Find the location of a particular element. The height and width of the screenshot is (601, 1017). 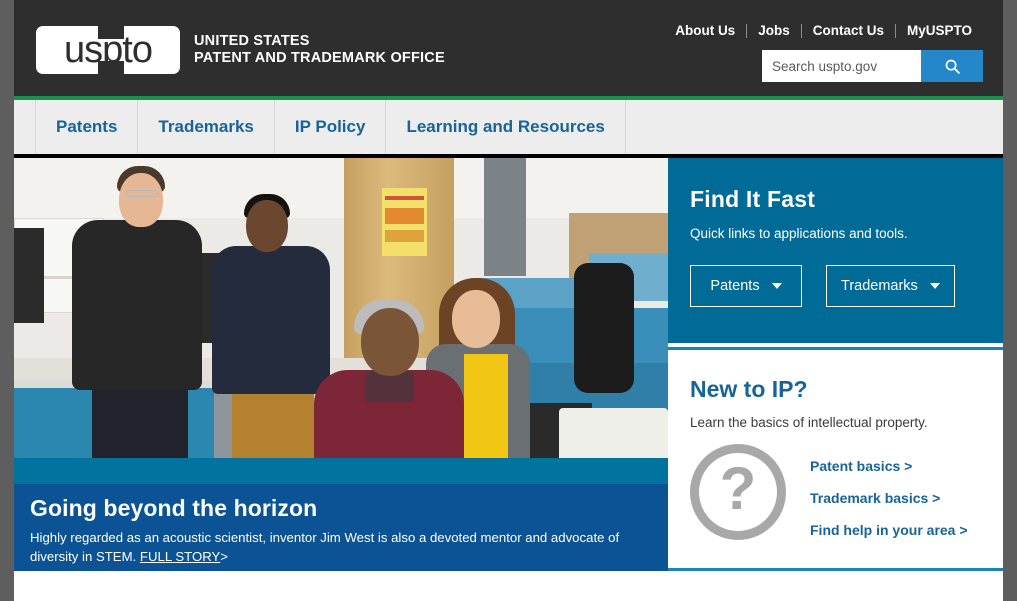

search-input is located at coordinates (841, 66).